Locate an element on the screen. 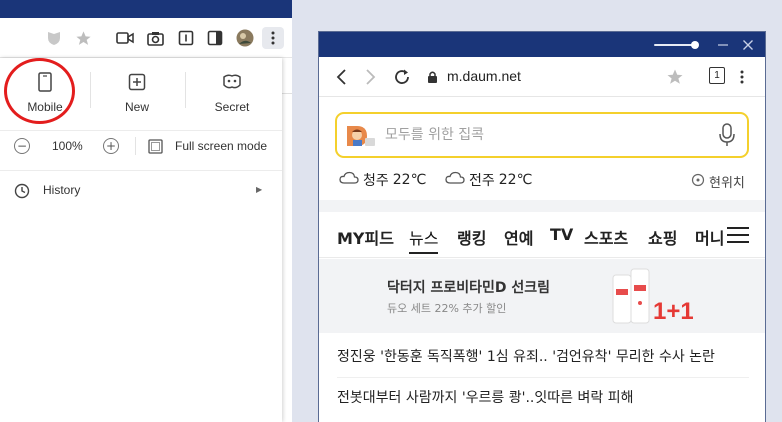 This screenshot has height=422, width=782. category-tabs: MY피드 뉴스 랭킹 연예 TV 스포츠 쇼핑 머니 is located at coordinates (542, 235).